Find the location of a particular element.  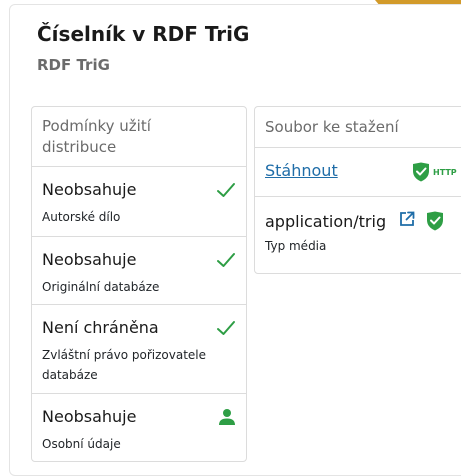

page-title: Číselník v RDF TriG is located at coordinates (143, 34).